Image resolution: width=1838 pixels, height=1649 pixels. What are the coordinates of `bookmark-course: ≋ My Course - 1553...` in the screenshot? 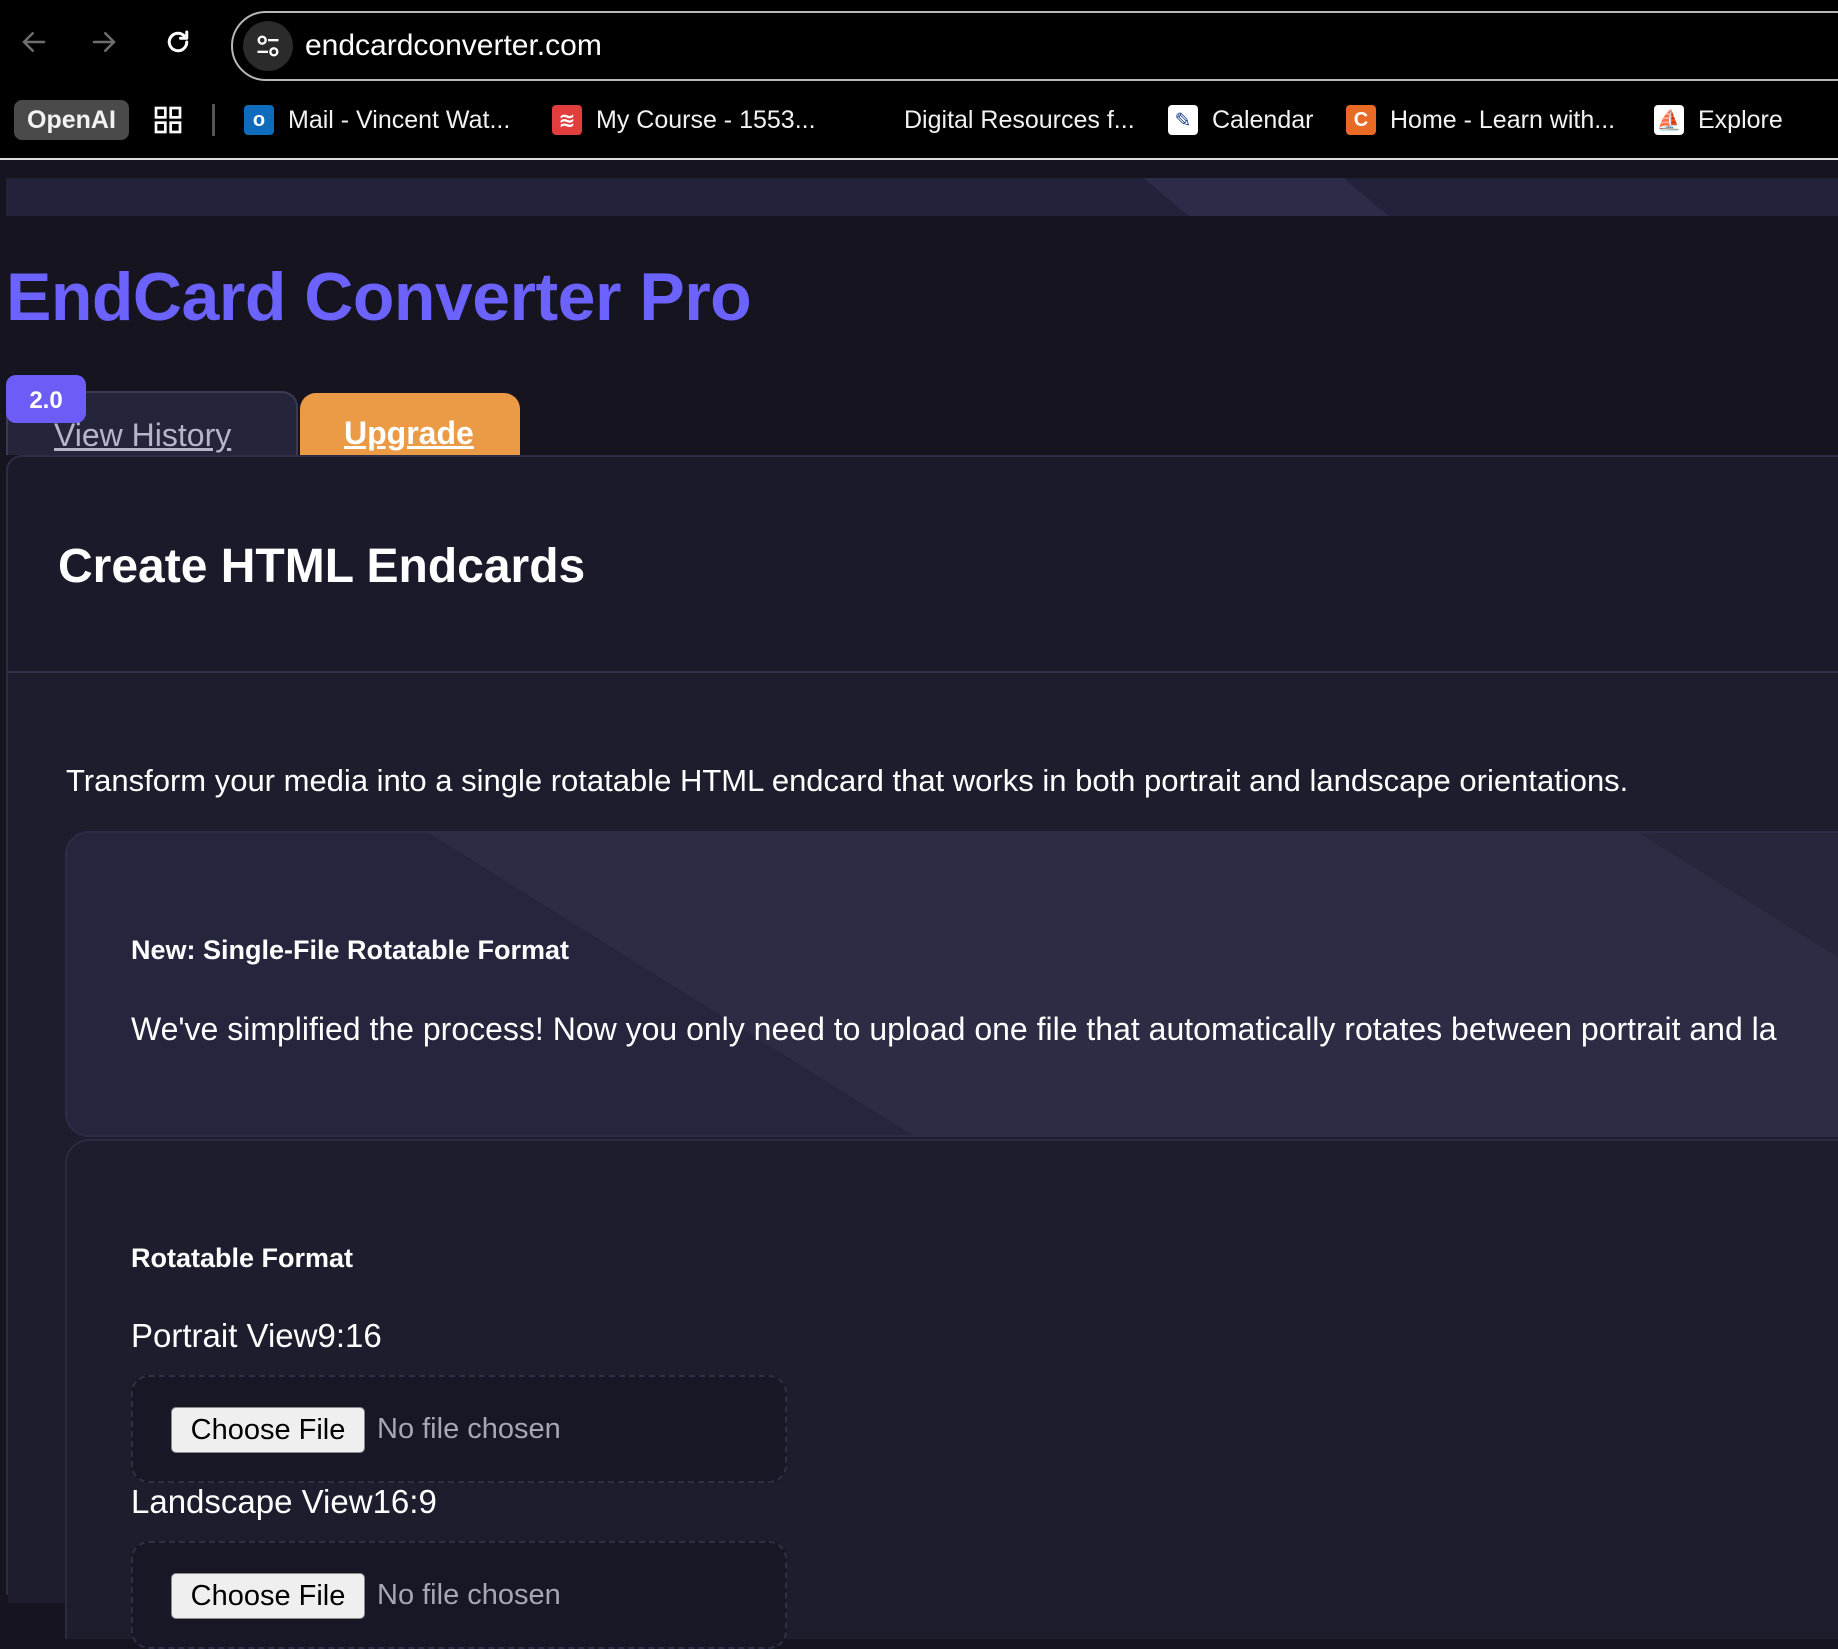 It's located at (684, 120).